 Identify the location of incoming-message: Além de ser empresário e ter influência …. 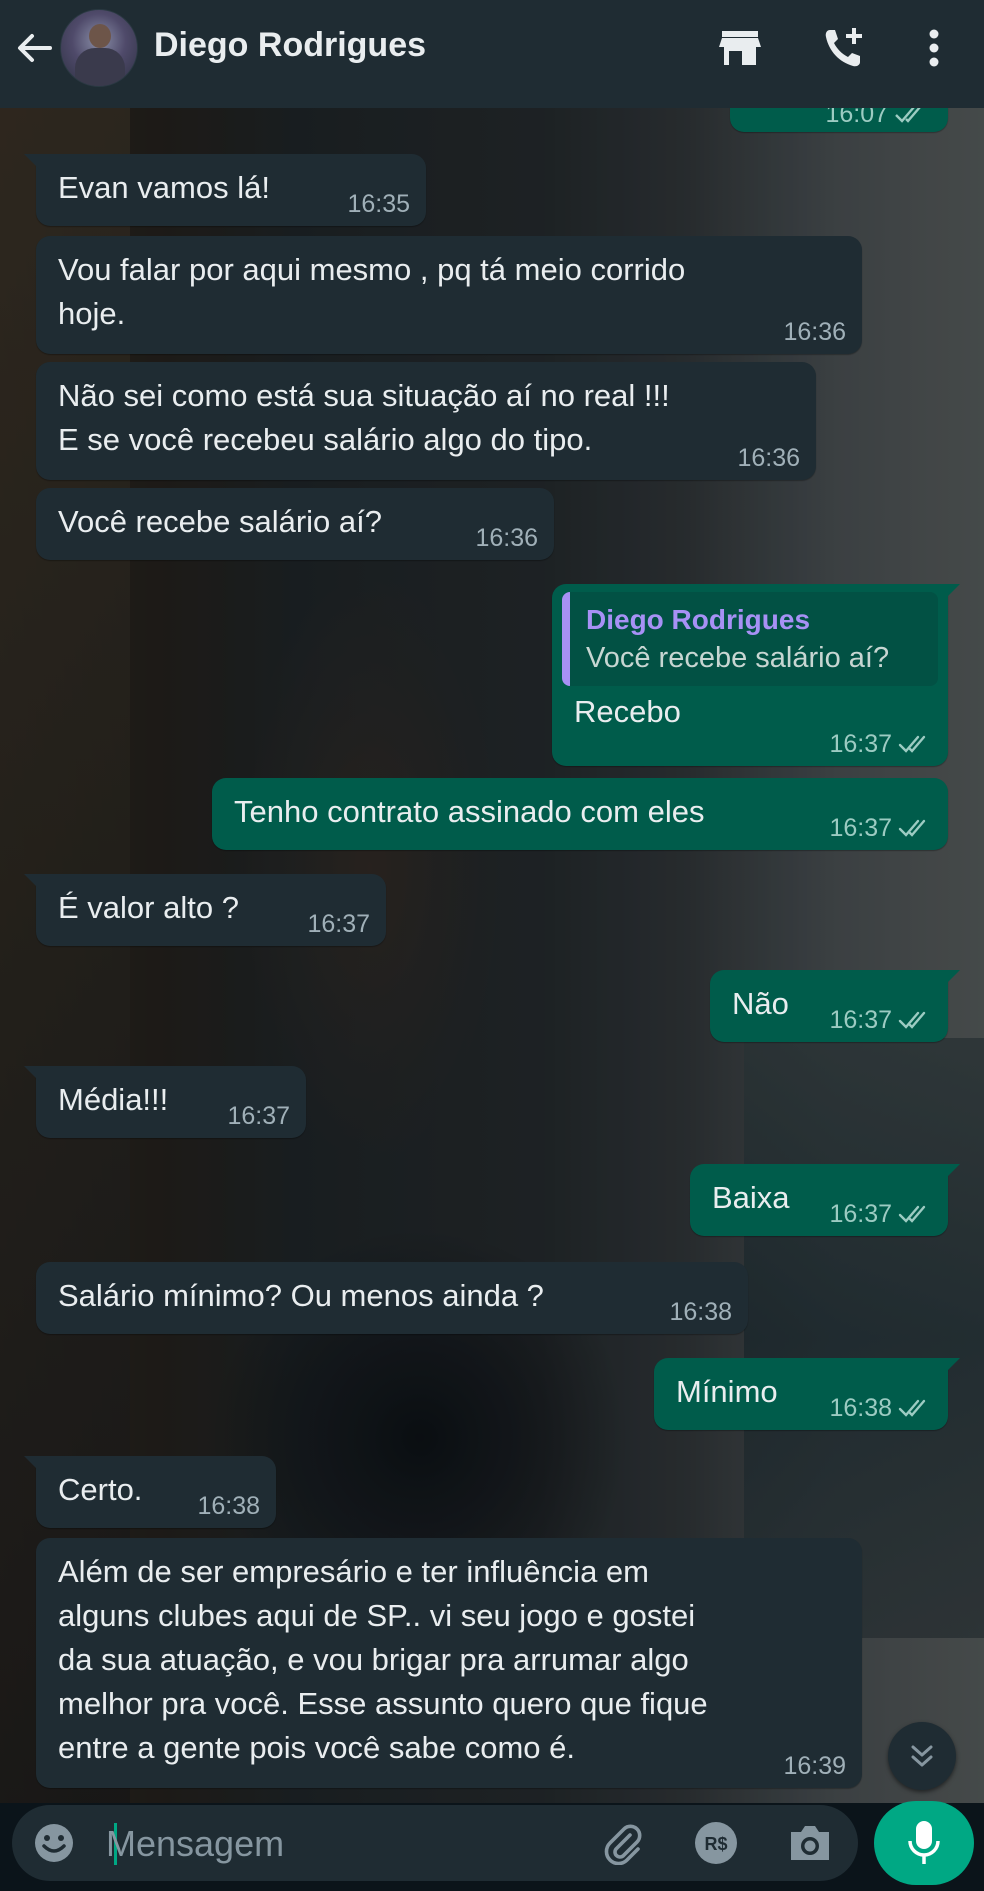
(449, 1663).